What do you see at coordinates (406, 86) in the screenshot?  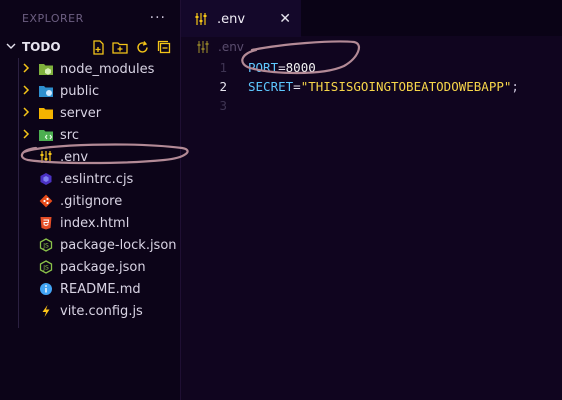 I see `env-value: "THISISGOINGTOBEATODOWEBAPP"` at bounding box center [406, 86].